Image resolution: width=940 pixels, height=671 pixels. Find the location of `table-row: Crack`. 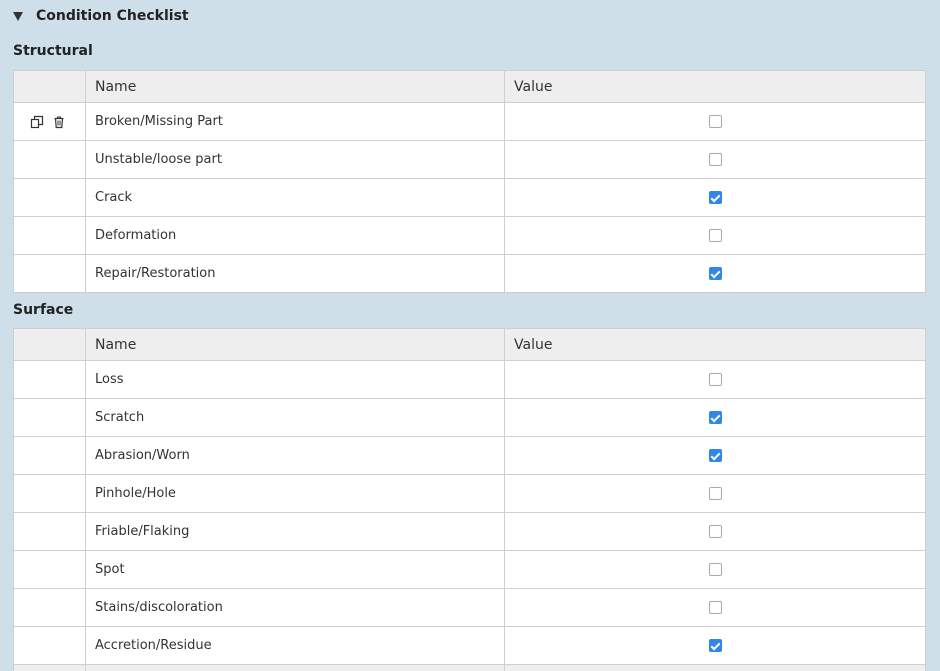

table-row: Crack is located at coordinates (469, 197).